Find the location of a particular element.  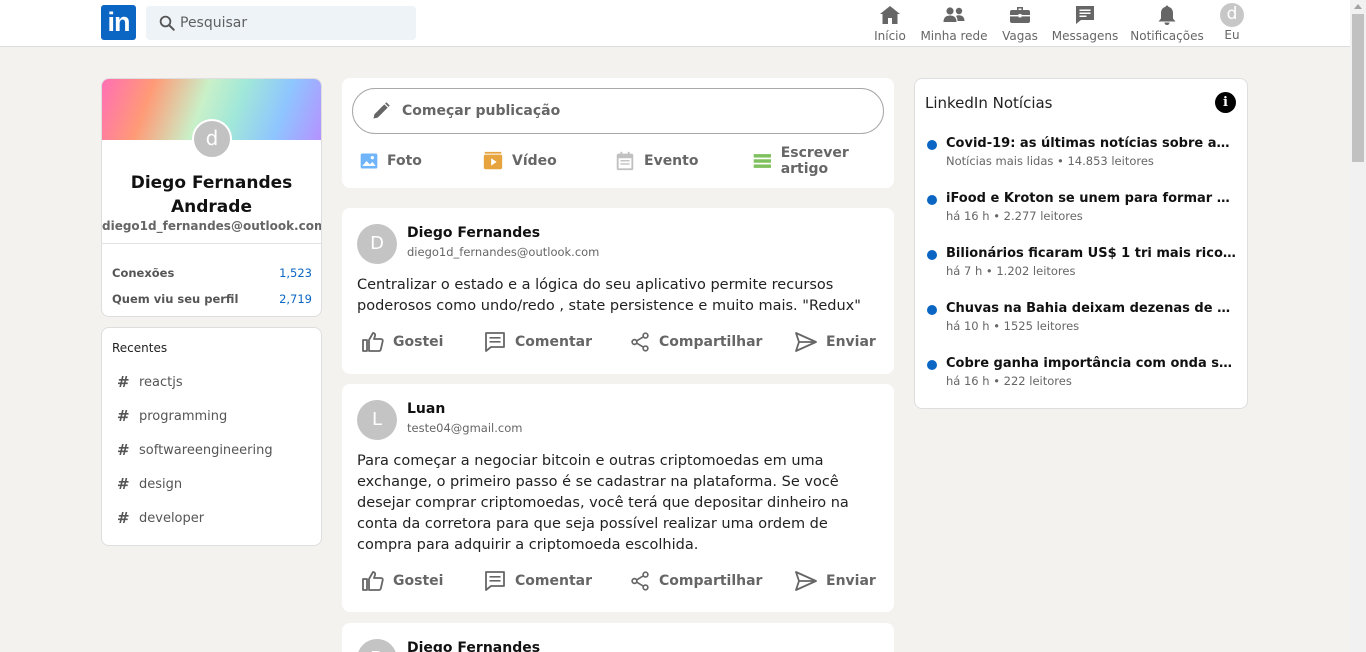

nav-me: d Eu is located at coordinates (1232, 24).